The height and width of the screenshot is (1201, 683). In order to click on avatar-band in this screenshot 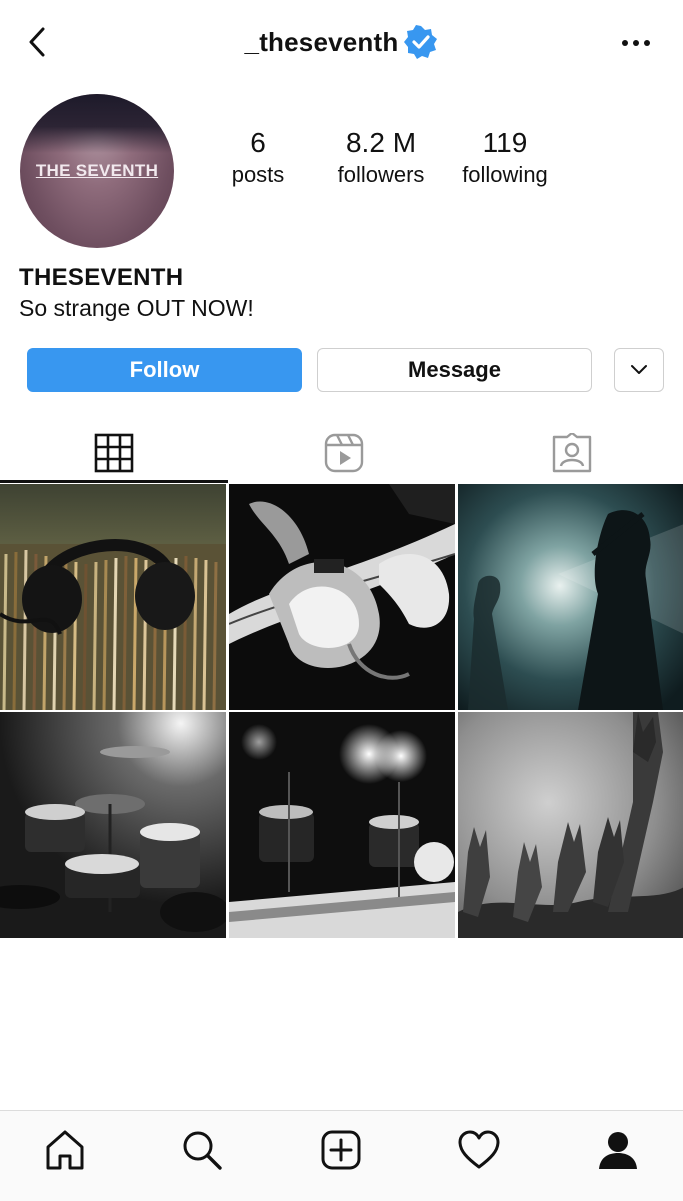, I will do `click(97, 123)`.